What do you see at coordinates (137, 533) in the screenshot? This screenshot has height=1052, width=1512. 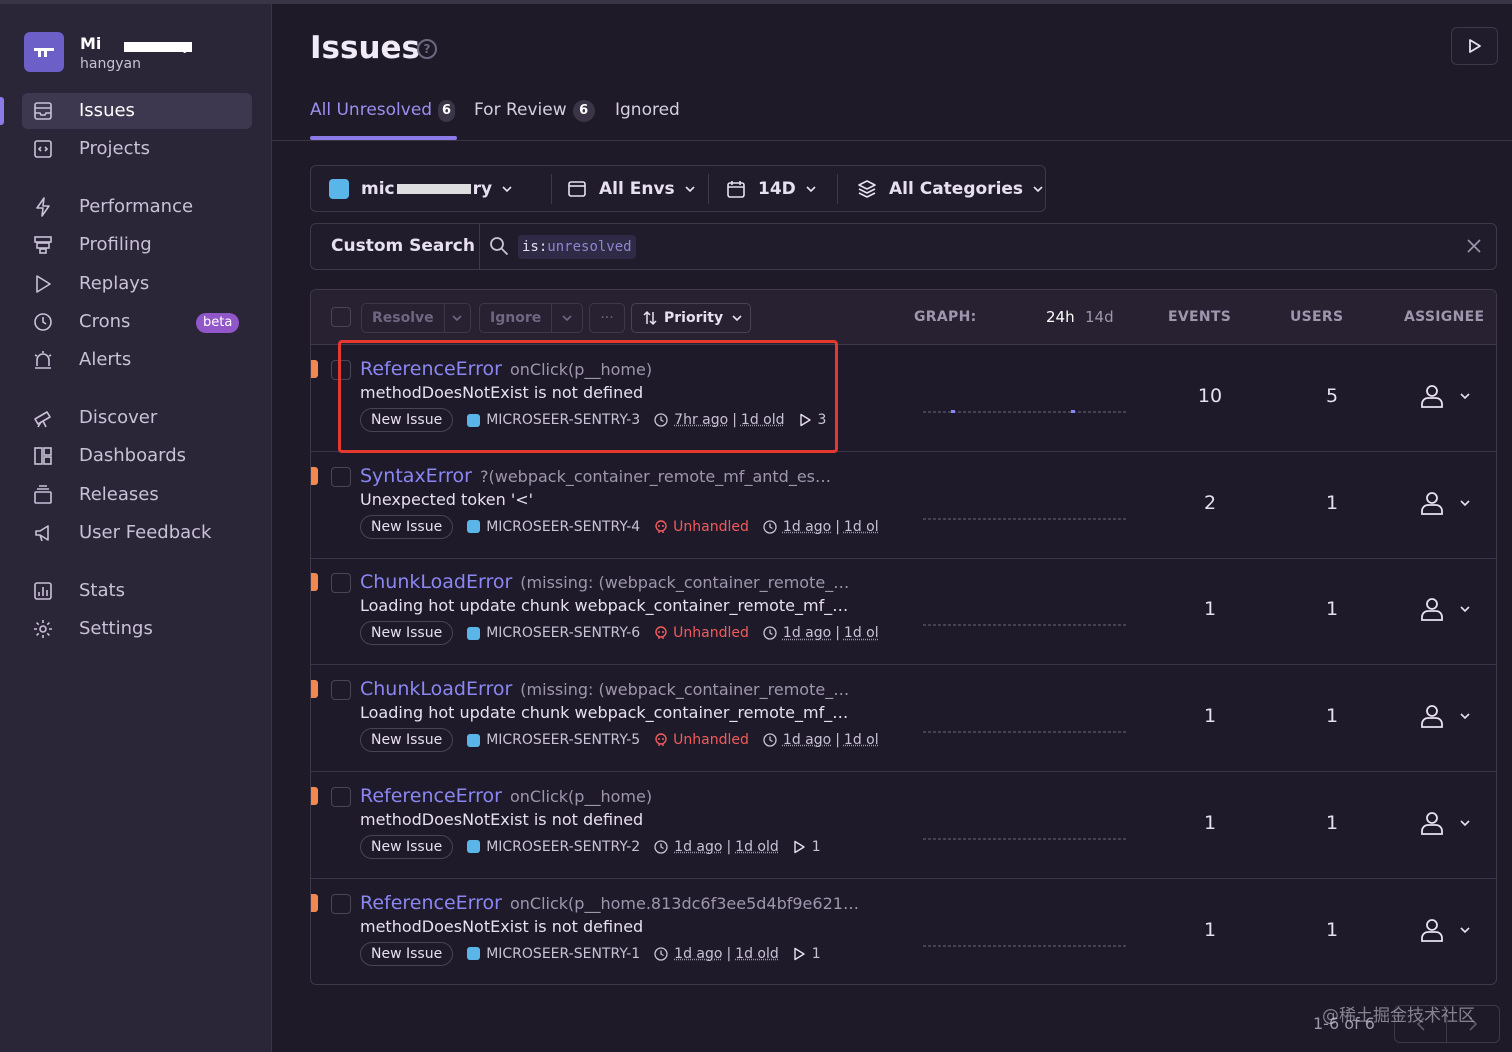 I see `sidebar-item-user-feedback: User Feedback` at bounding box center [137, 533].